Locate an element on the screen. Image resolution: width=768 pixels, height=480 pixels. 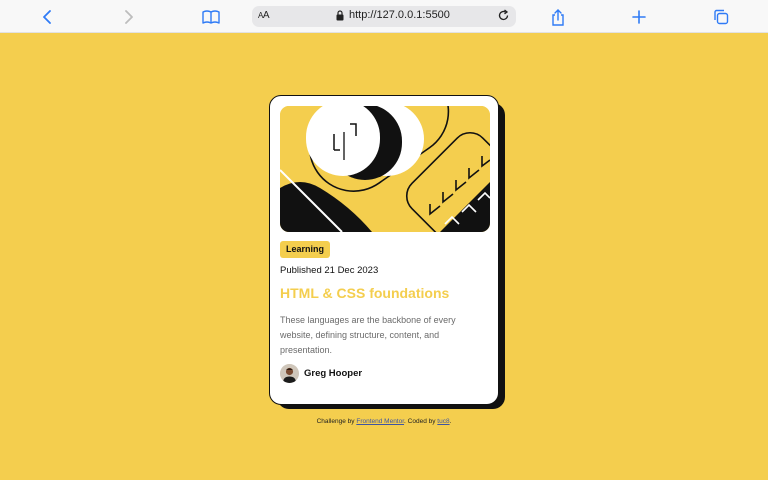
new-tab-button is located at coordinates (639, 17).